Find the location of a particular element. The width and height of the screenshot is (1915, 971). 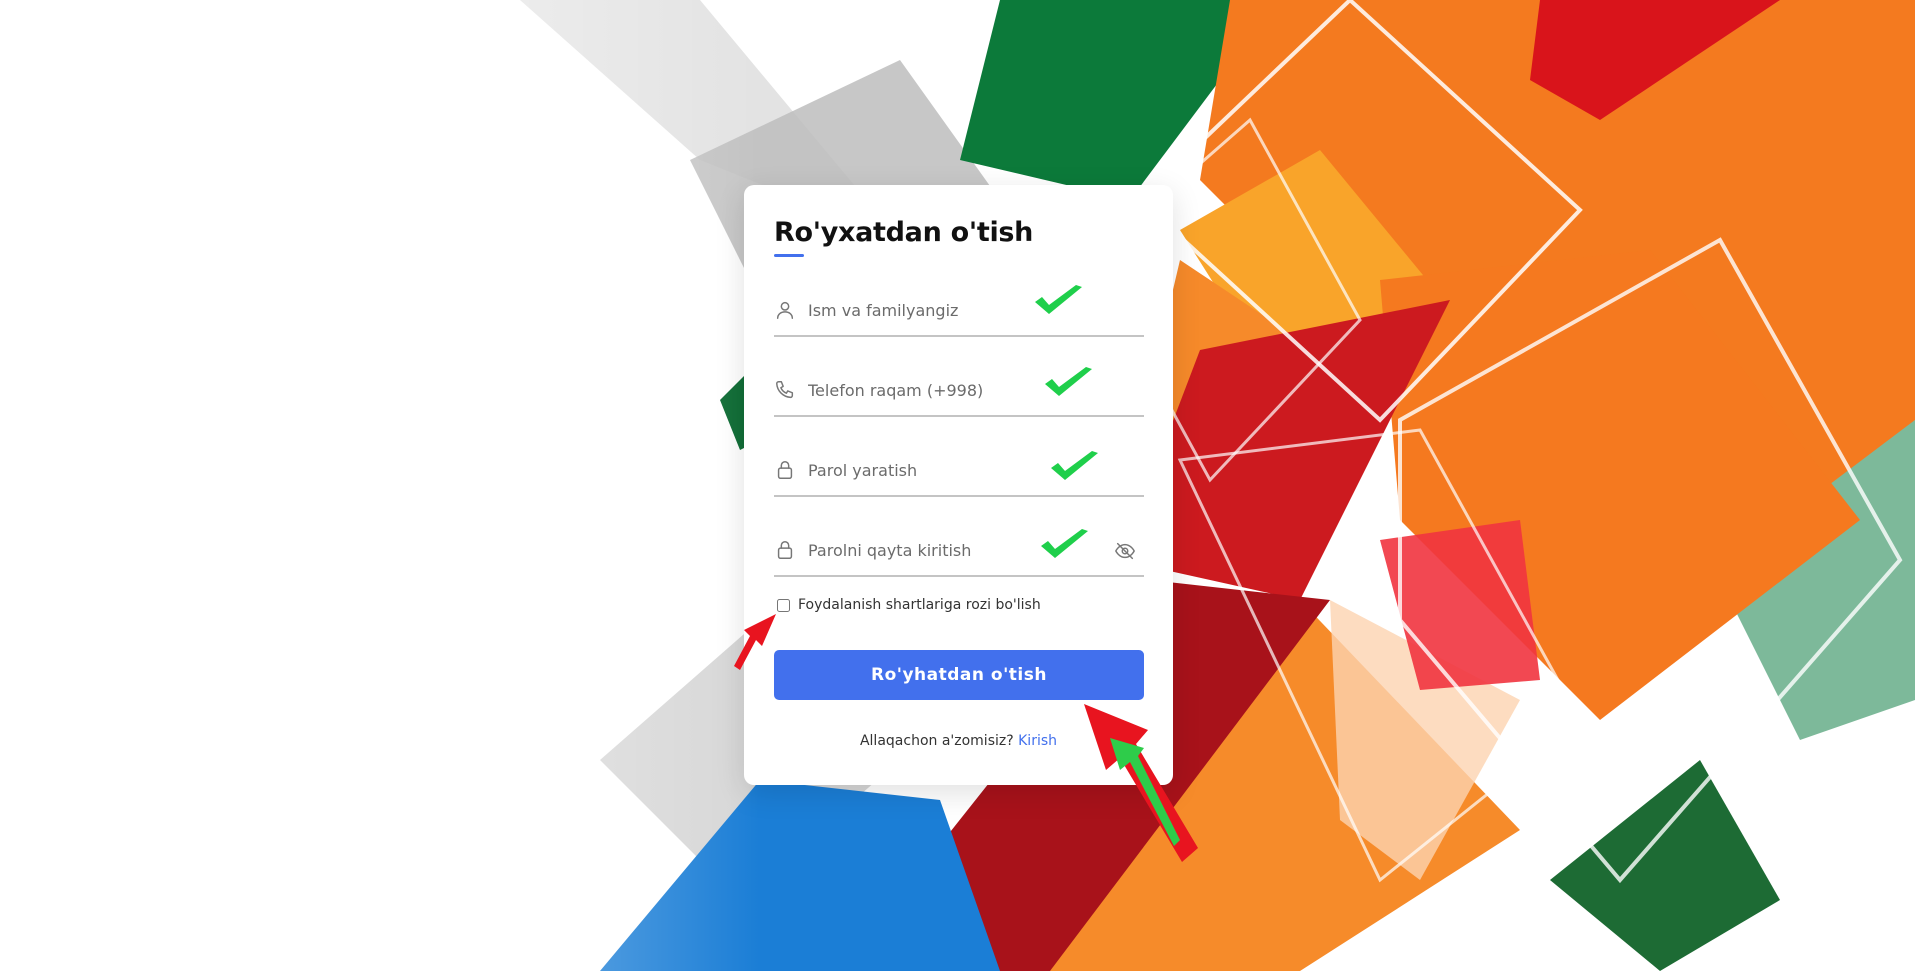

password-input is located at coordinates (918, 470).